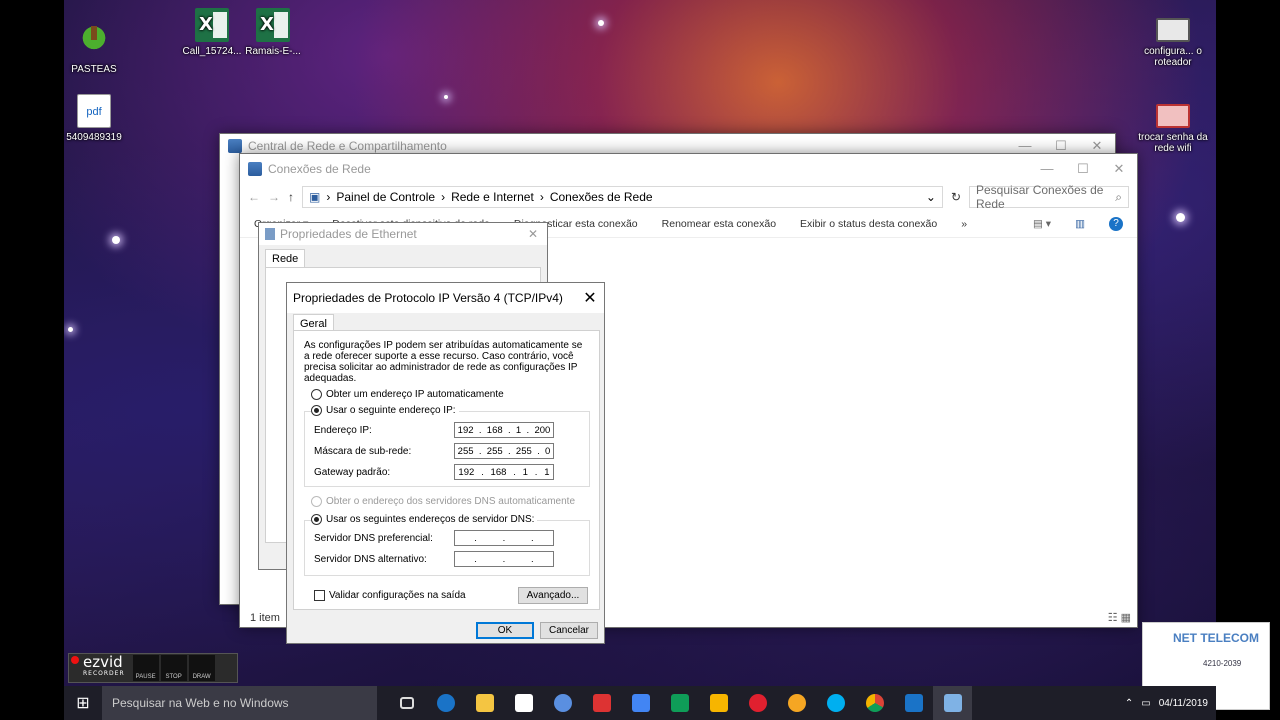 This screenshot has width=1280, height=720. What do you see at coordinates (445, 703) in the screenshot?
I see `edge-icon` at bounding box center [445, 703].